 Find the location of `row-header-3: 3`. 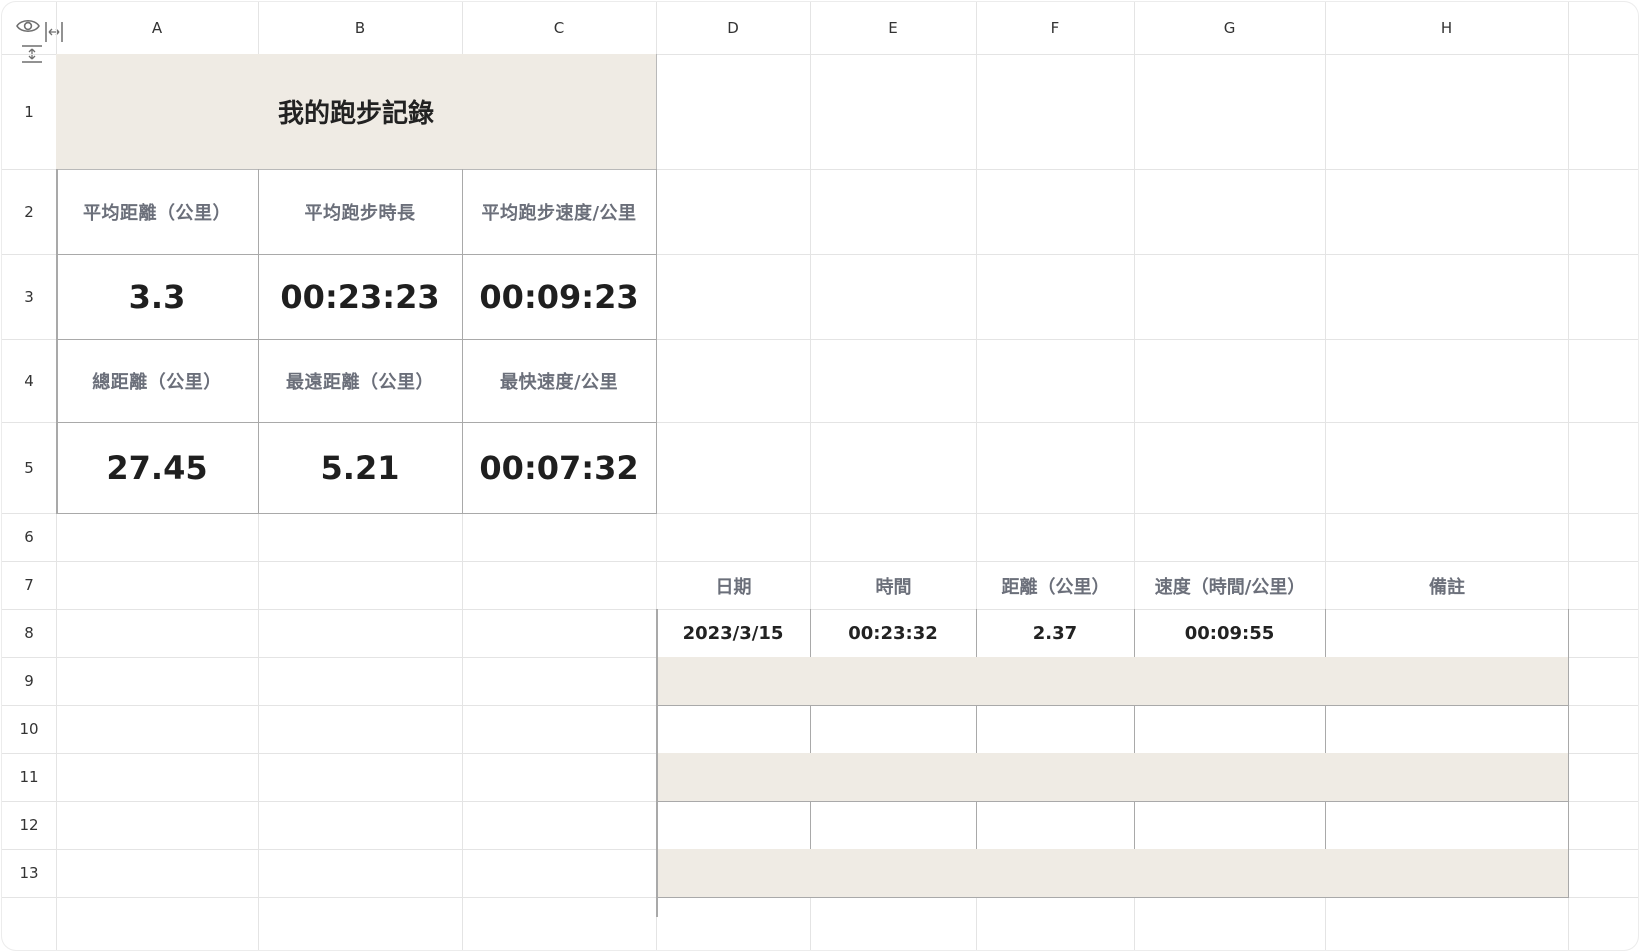

row-header-3: 3 is located at coordinates (29, 296).